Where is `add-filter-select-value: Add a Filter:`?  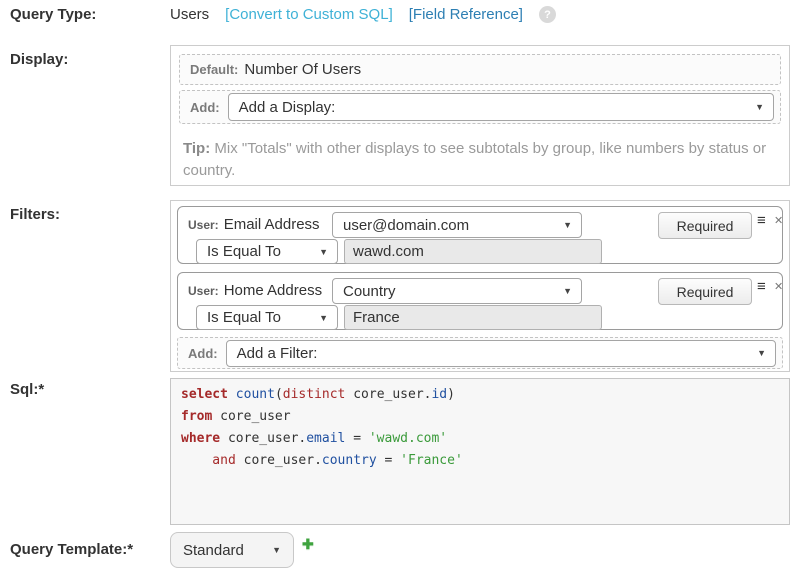
add-filter-select-value: Add a Filter: is located at coordinates (277, 353).